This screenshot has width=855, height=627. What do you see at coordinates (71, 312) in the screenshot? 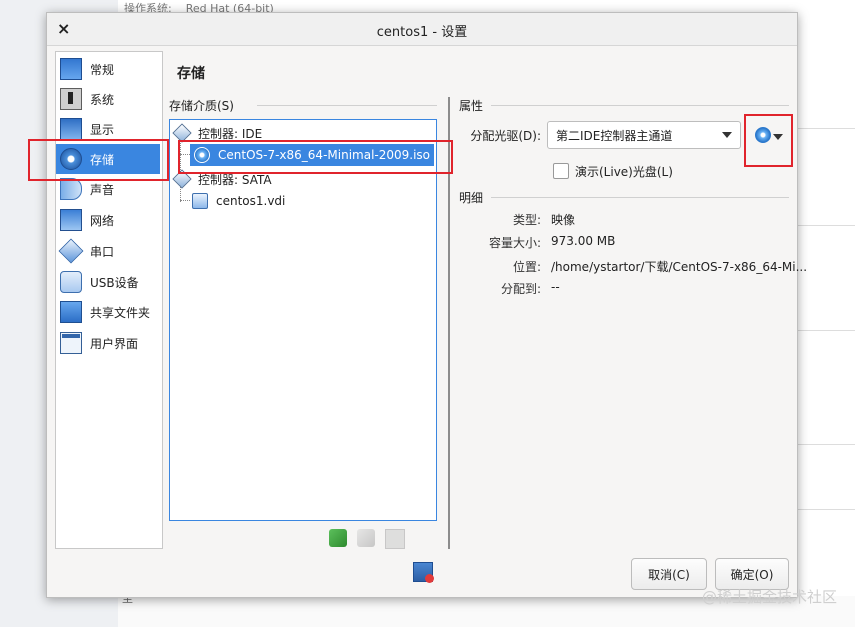
I see `shared-folder-icon` at bounding box center [71, 312].